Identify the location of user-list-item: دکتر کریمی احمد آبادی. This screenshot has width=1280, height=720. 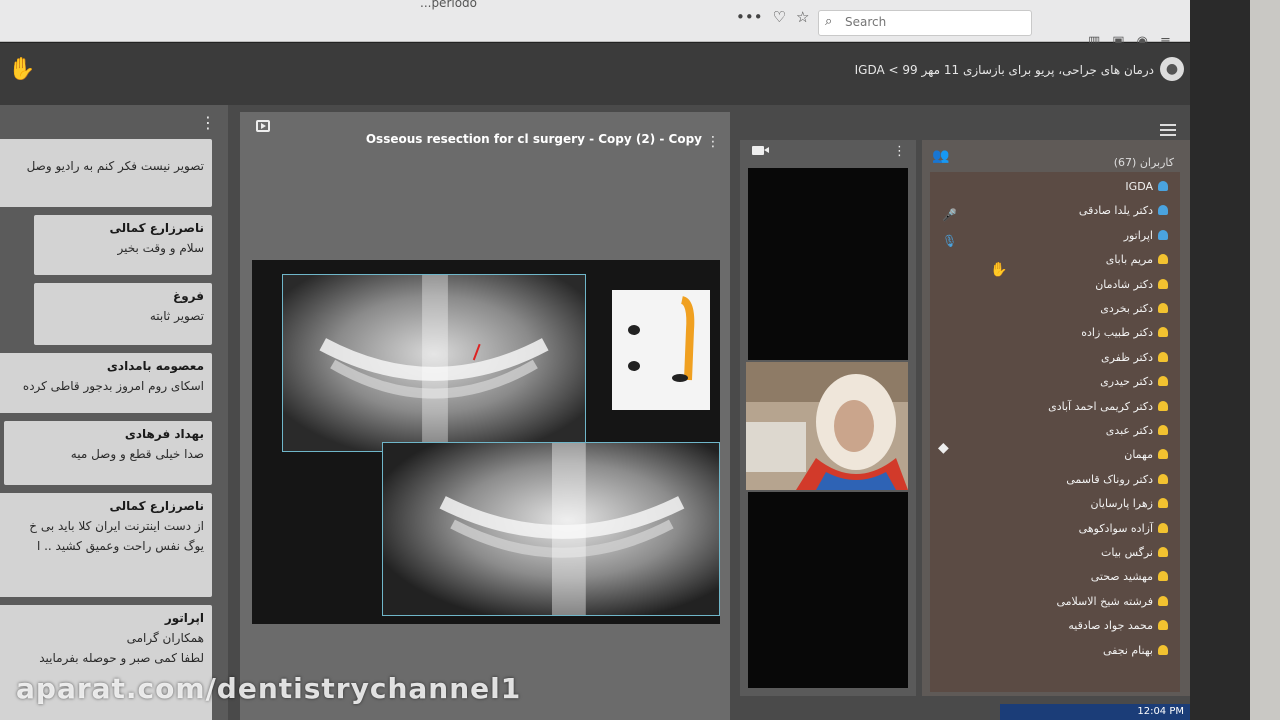
(1108, 406).